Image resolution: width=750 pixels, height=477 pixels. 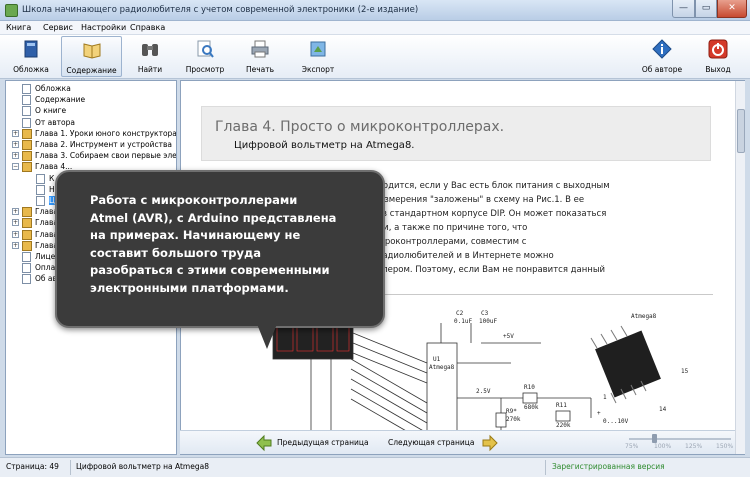 What do you see at coordinates (142, 466) in the screenshot?
I see `current-topic: Цифровой вольтметр на Atmega8` at bounding box center [142, 466].